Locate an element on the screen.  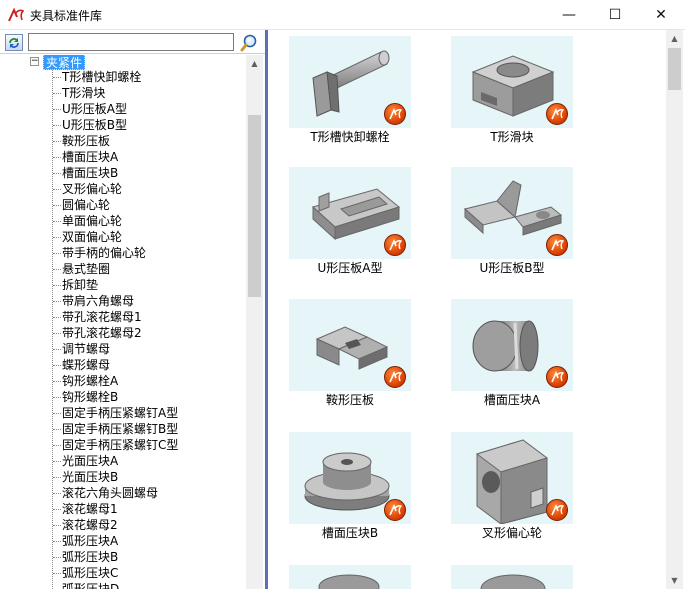
tree-item: 光面压块B is located at coordinates (90, 477).